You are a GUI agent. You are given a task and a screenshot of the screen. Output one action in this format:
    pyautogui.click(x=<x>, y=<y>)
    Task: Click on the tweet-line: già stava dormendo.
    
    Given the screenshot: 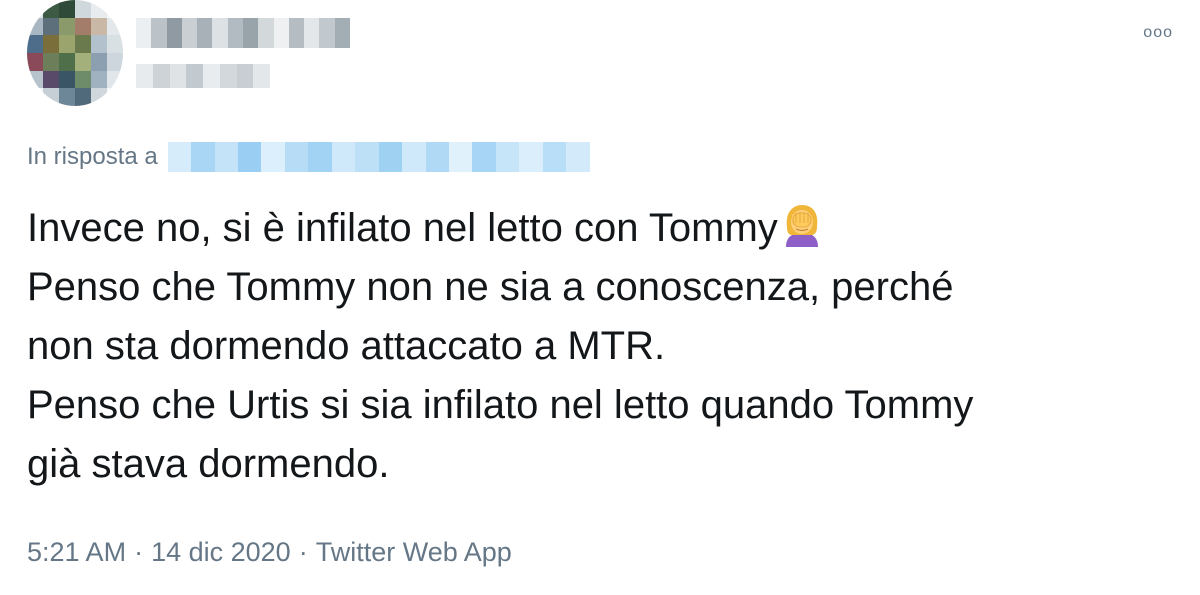 What is the action you would take?
    pyautogui.click(x=208, y=464)
    